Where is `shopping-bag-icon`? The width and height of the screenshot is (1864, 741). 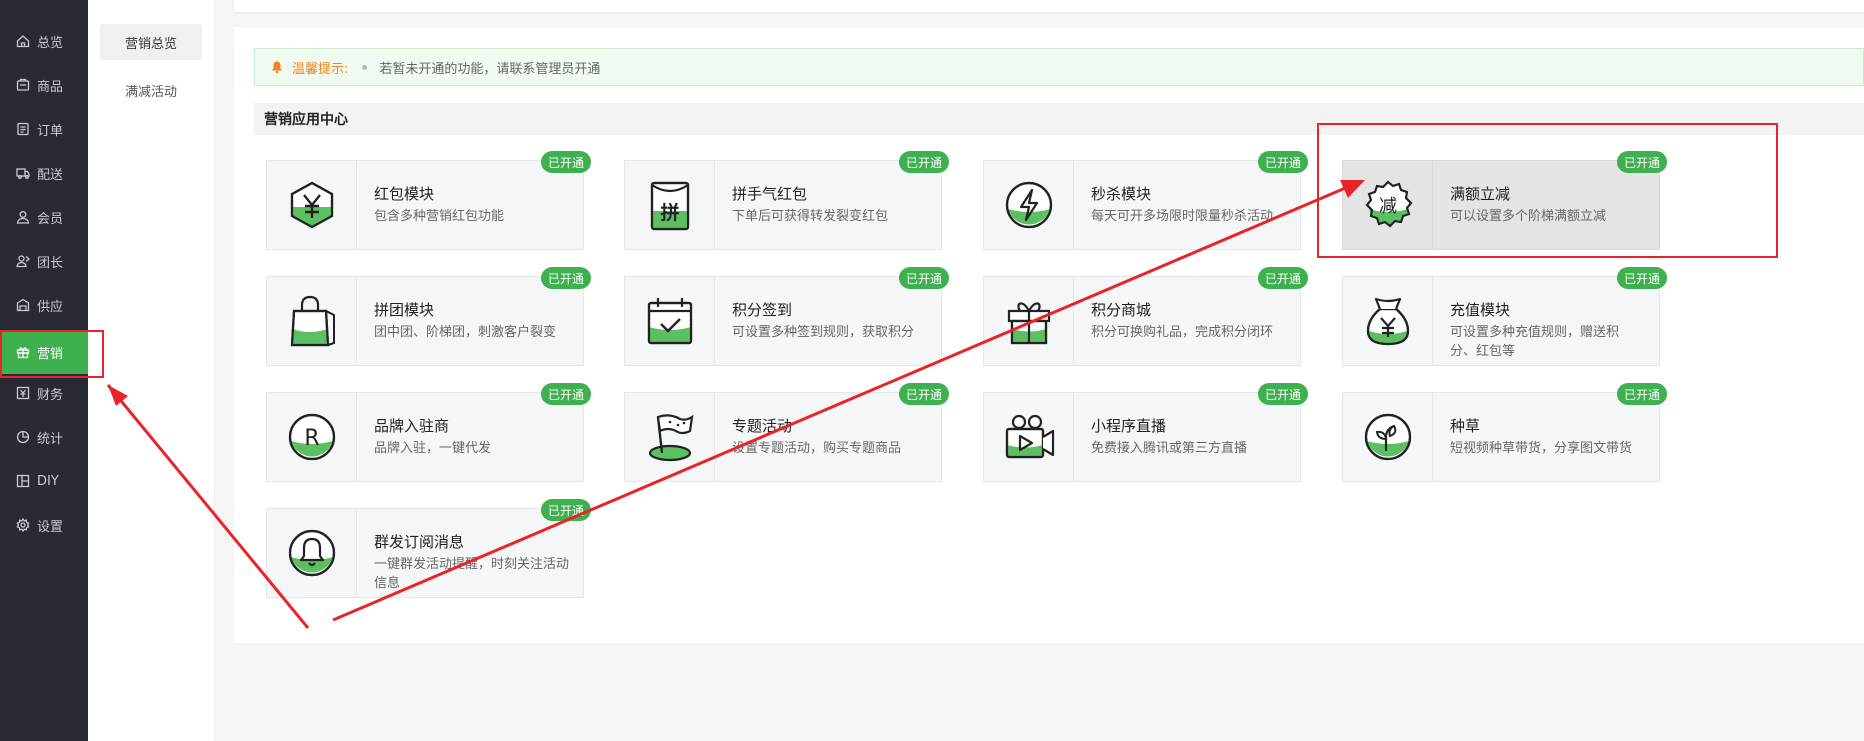
shopping-bag-icon is located at coordinates (312, 321).